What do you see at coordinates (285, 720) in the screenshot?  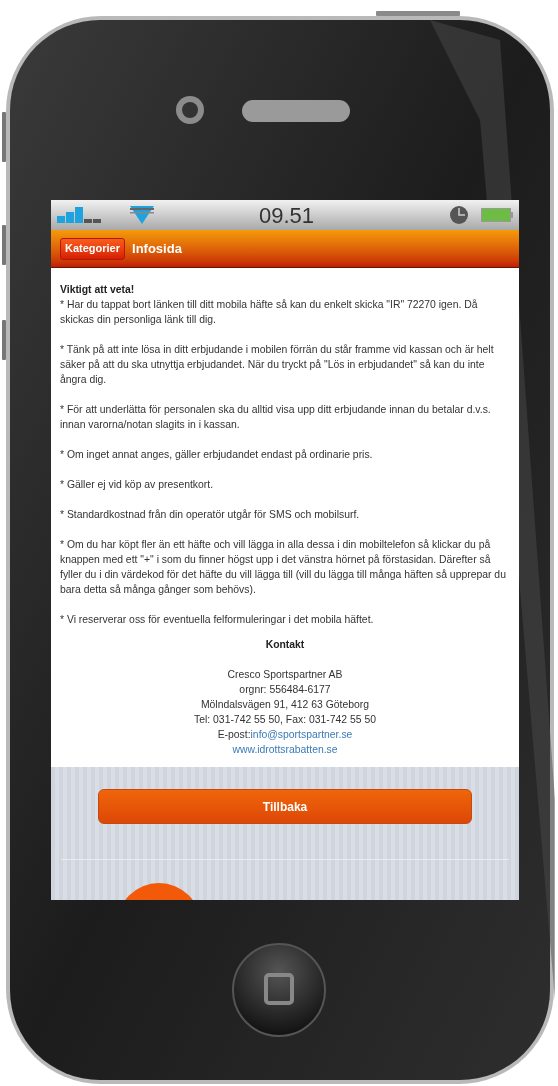 I see `contact-line: Tel: 031-742 55 50, Fax: 031-742 55 50` at bounding box center [285, 720].